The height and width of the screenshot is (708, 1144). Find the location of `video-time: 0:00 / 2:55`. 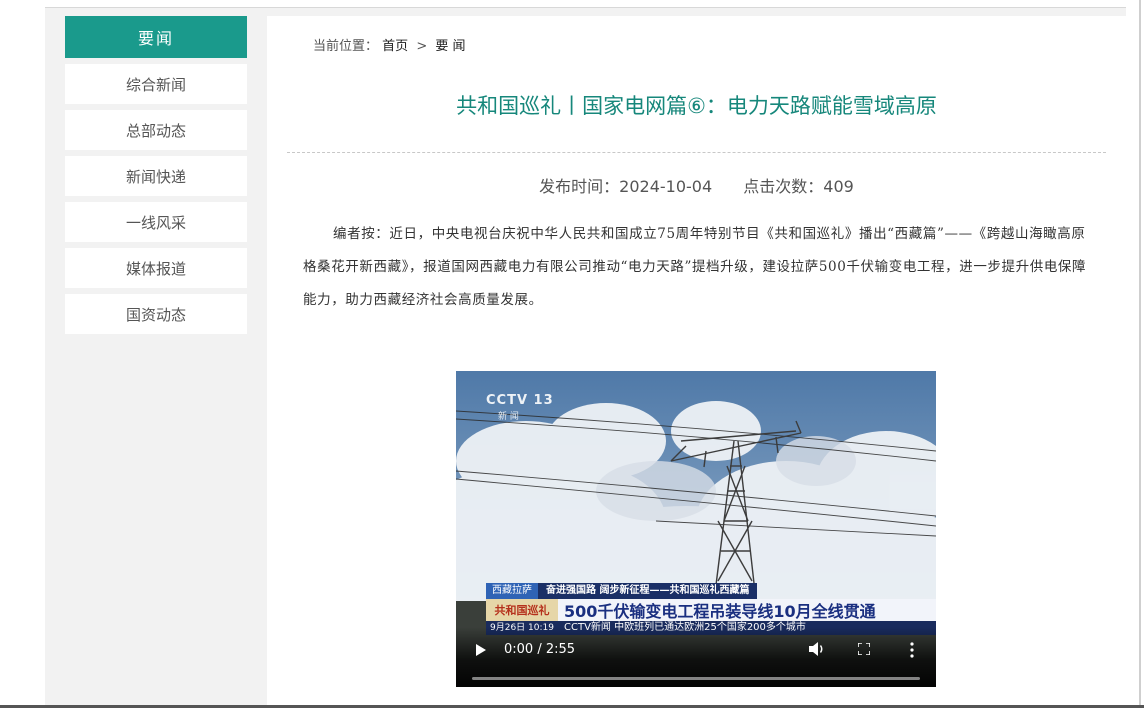

video-time: 0:00 / 2:55 is located at coordinates (540, 649).